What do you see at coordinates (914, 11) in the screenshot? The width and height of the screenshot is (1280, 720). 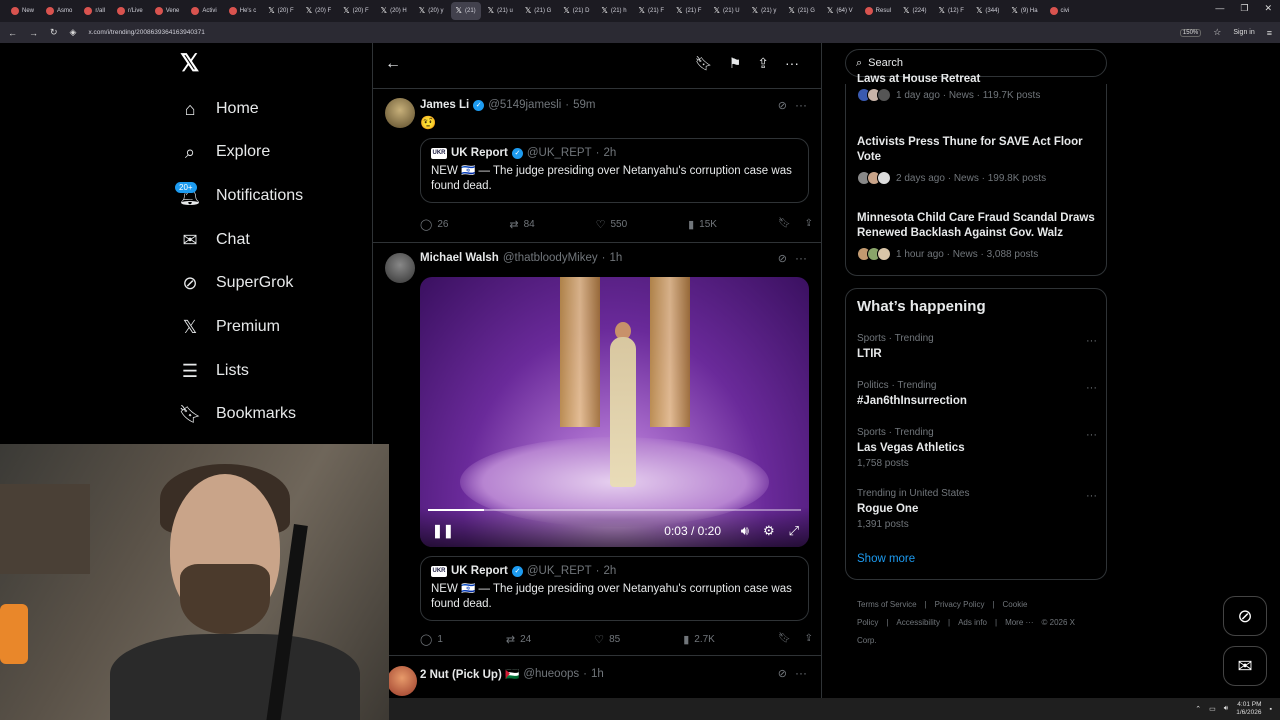 I see `browser-tab: 𝕏 (224)` at bounding box center [914, 11].